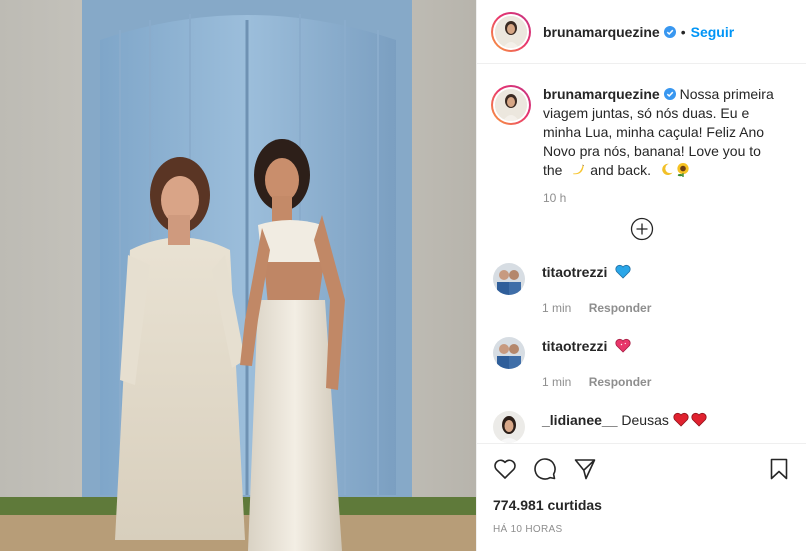  I want to click on comment-username: _lidianee__, so click(580, 420).